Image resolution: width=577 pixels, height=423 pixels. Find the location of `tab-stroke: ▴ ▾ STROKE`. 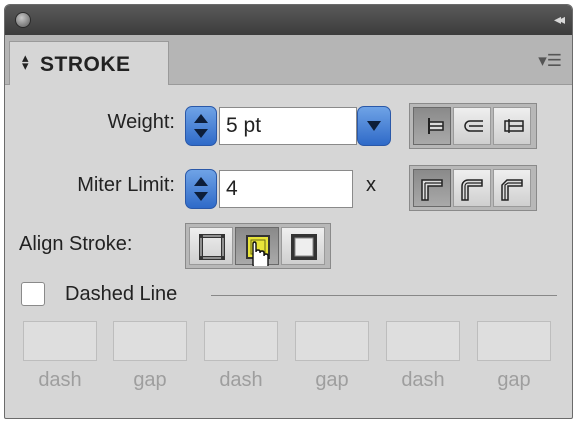

tab-stroke: ▴ ▾ STROKE is located at coordinates (89, 63).